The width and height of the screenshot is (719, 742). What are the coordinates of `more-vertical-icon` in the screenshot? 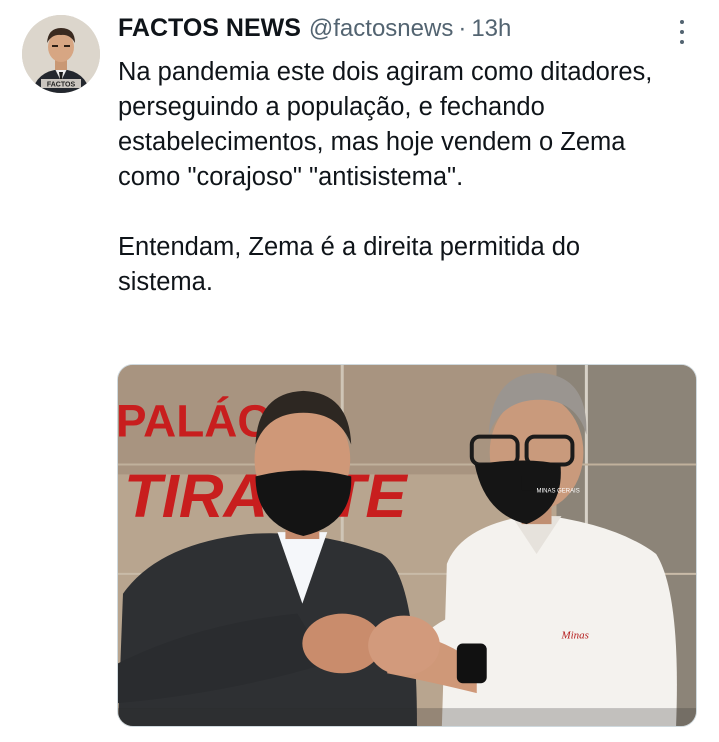 It's located at (682, 32).